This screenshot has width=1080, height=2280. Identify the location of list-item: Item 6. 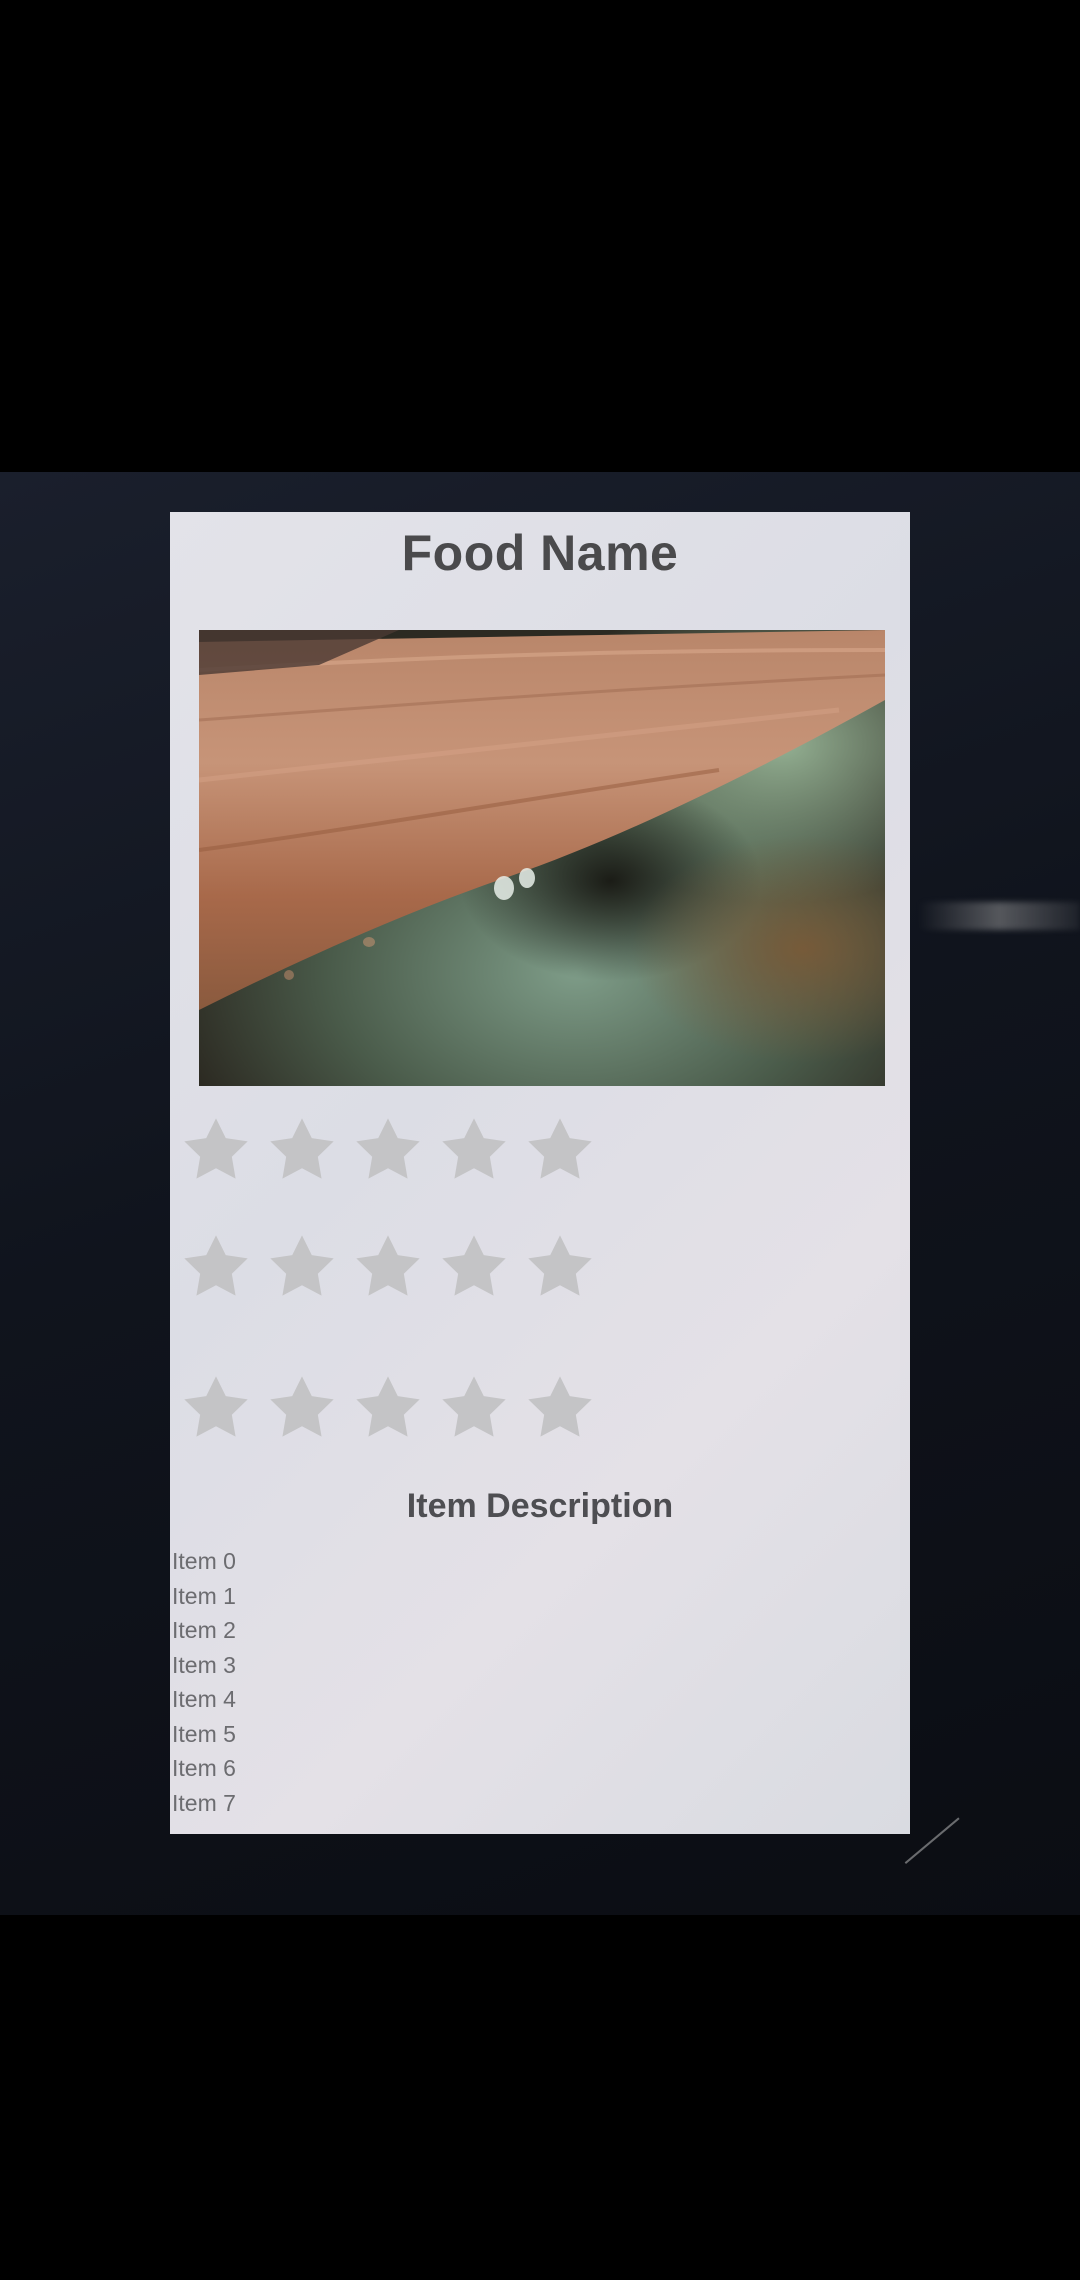
(204, 1768).